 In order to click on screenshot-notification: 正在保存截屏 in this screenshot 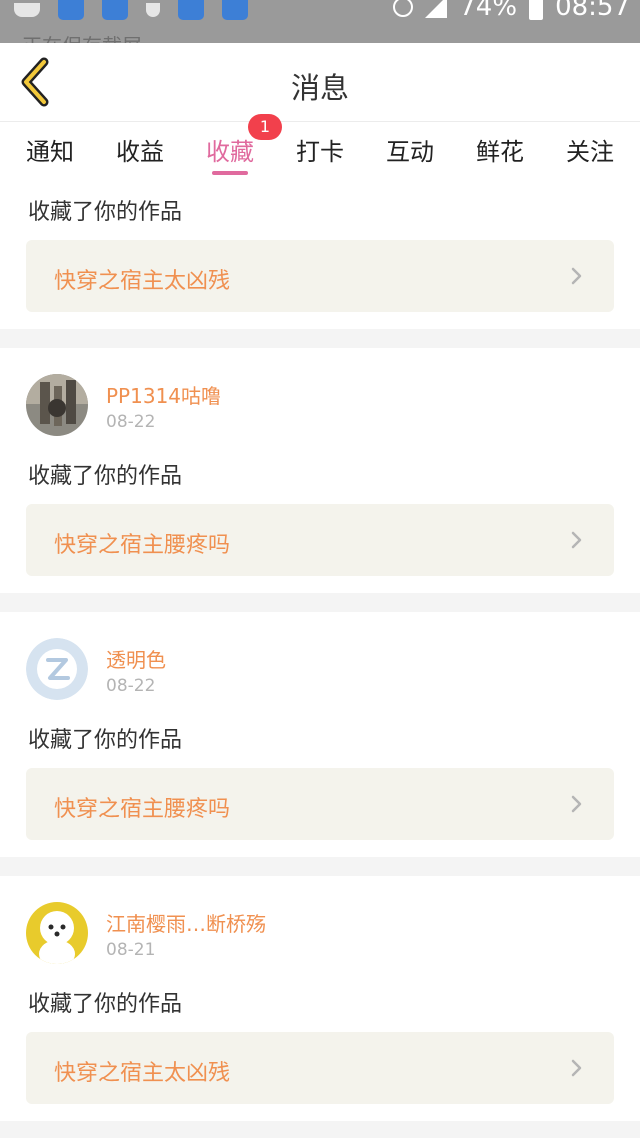, I will do `click(82, 37)`.